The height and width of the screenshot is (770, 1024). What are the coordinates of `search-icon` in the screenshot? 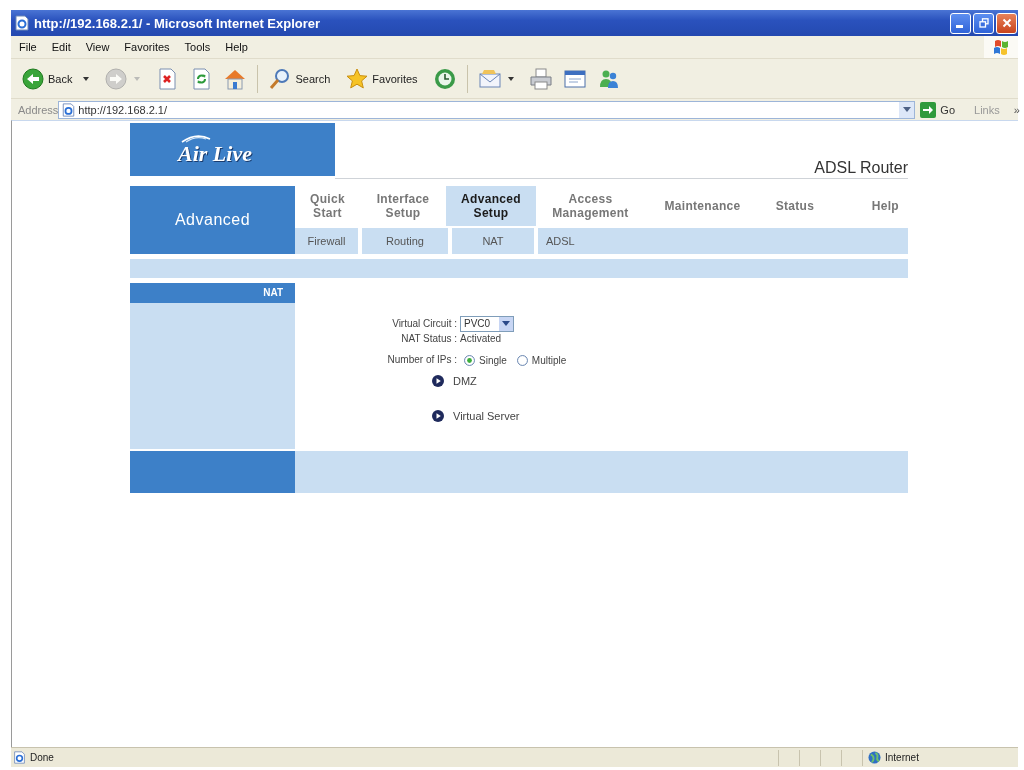 It's located at (280, 78).